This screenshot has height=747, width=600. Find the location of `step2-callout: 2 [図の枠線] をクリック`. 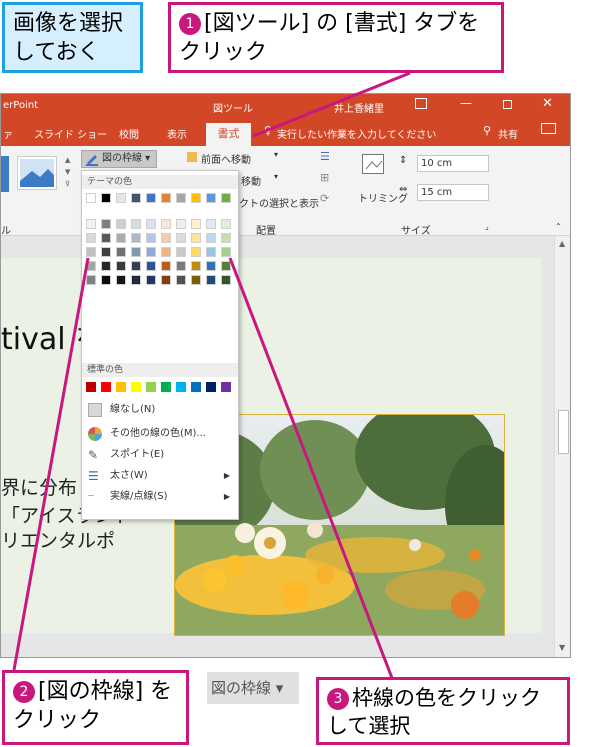

step2-callout: 2 [図の枠線] をクリック is located at coordinates (95, 707).